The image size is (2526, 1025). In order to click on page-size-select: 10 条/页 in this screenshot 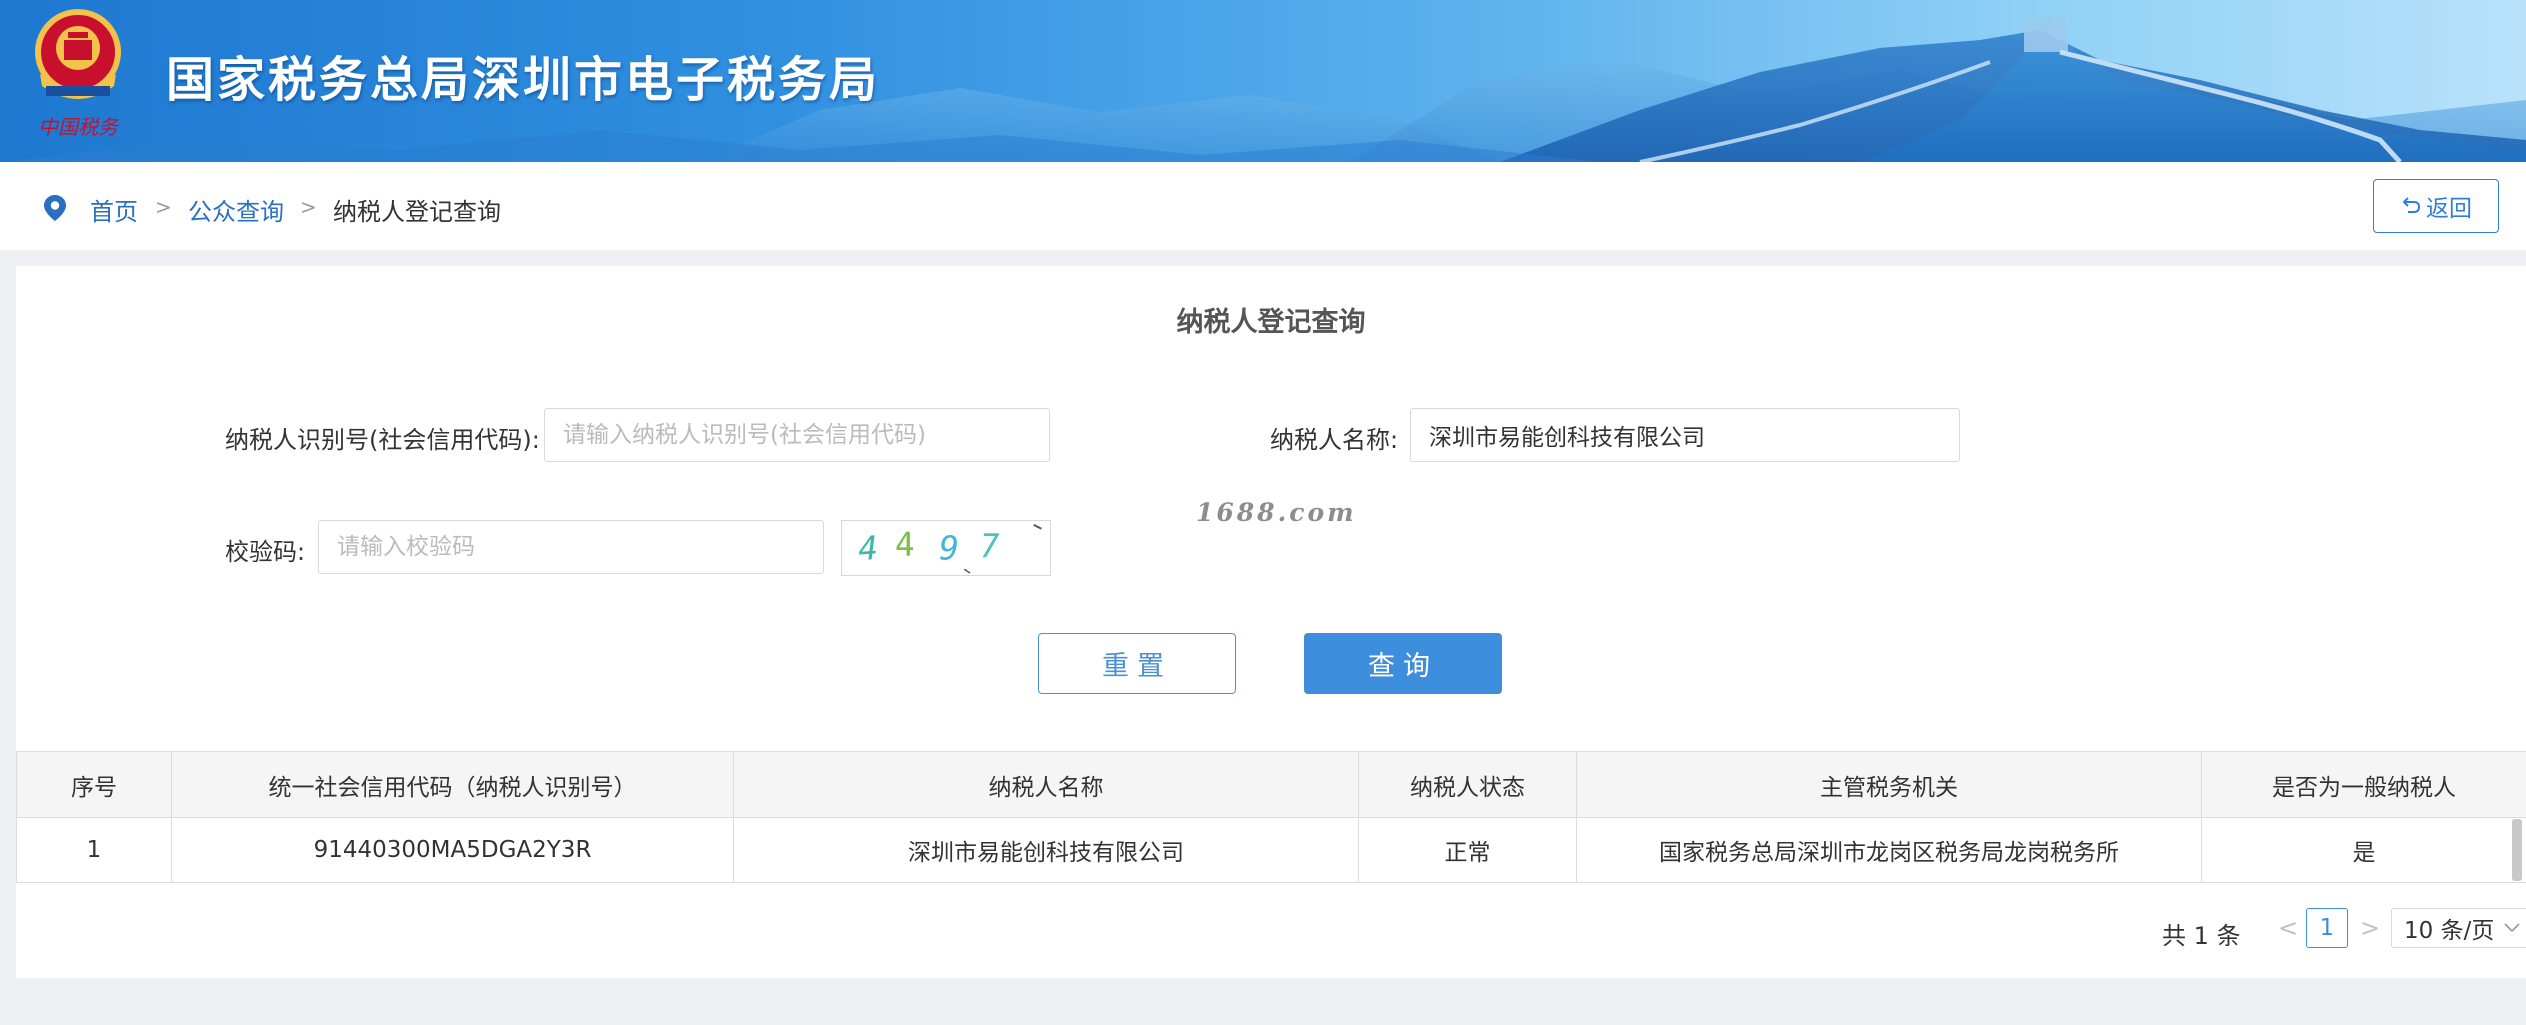, I will do `click(2458, 928)`.